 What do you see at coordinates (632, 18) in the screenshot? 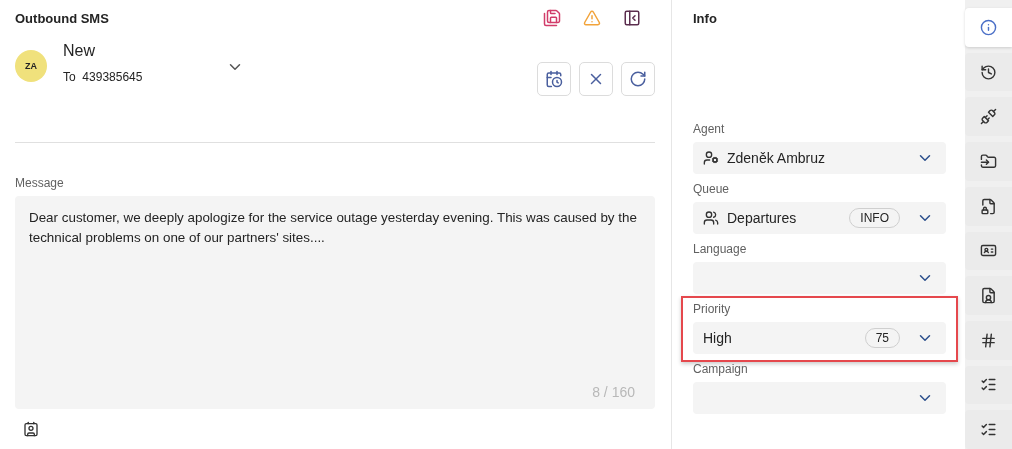
I see `panel-icon` at bounding box center [632, 18].